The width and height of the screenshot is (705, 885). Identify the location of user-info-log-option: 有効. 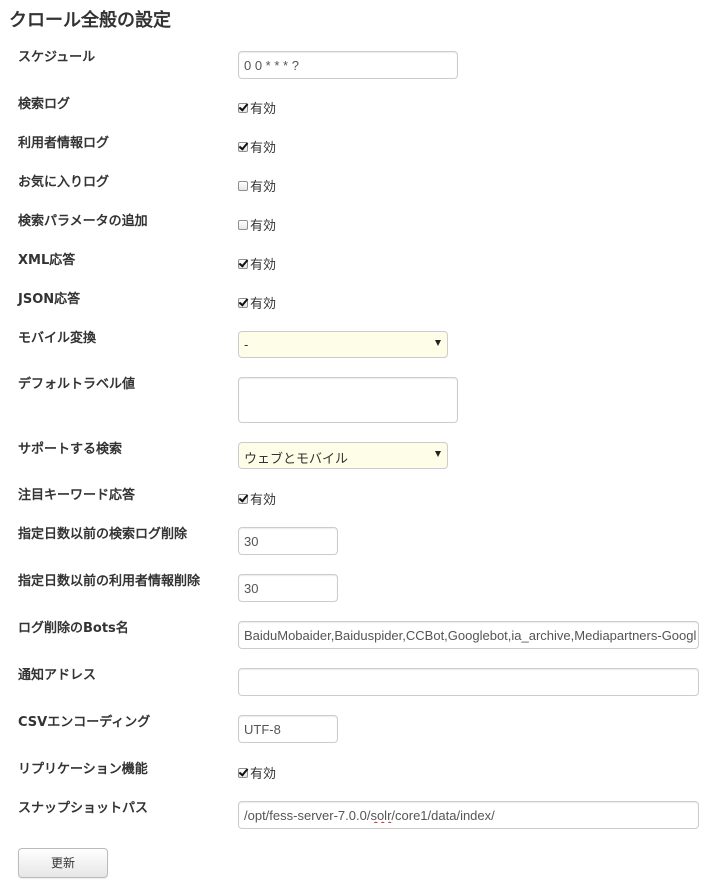
(257, 146).